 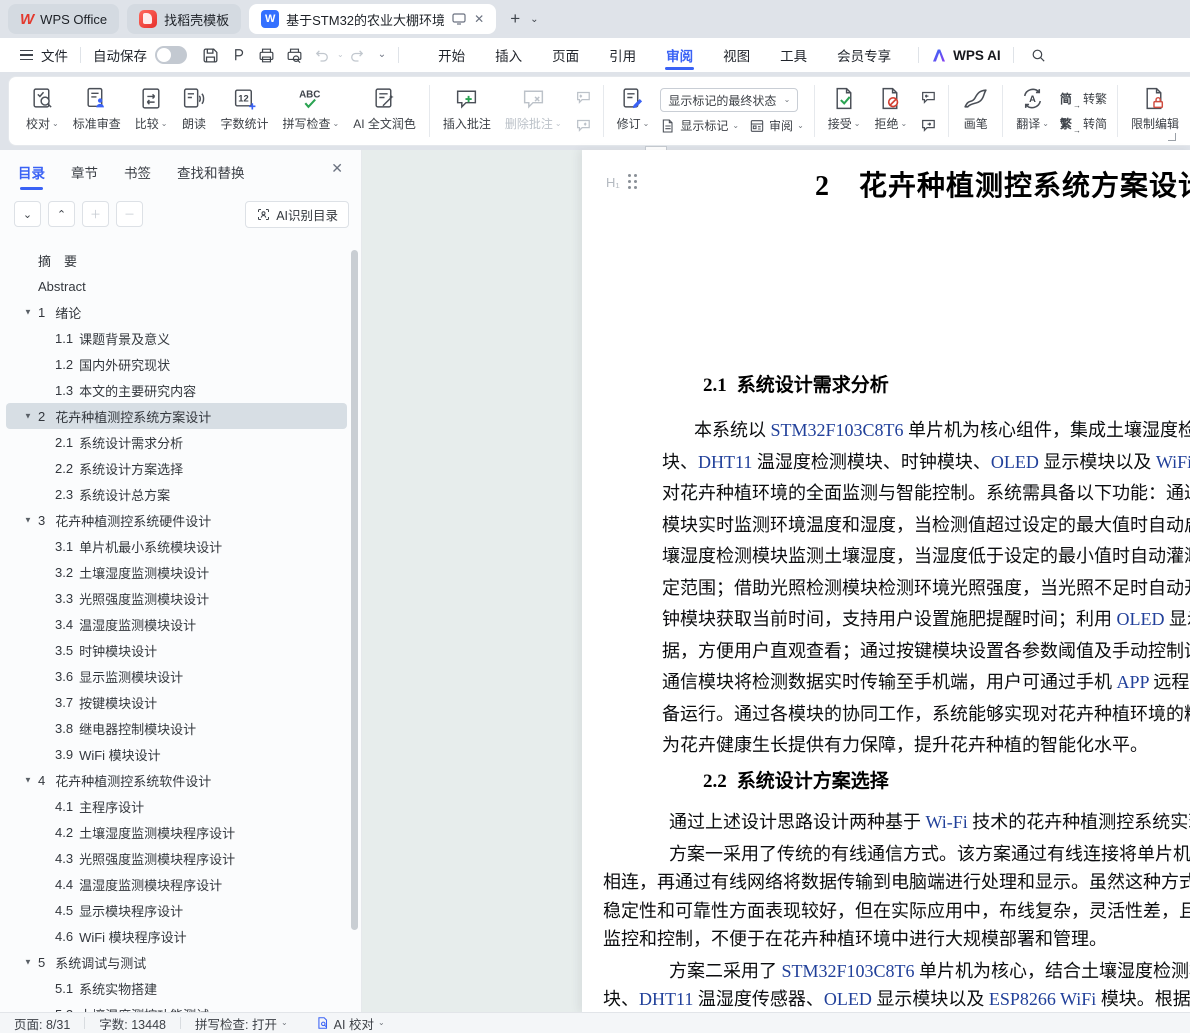 I want to click on autosave-toggle, so click(x=171, y=55).